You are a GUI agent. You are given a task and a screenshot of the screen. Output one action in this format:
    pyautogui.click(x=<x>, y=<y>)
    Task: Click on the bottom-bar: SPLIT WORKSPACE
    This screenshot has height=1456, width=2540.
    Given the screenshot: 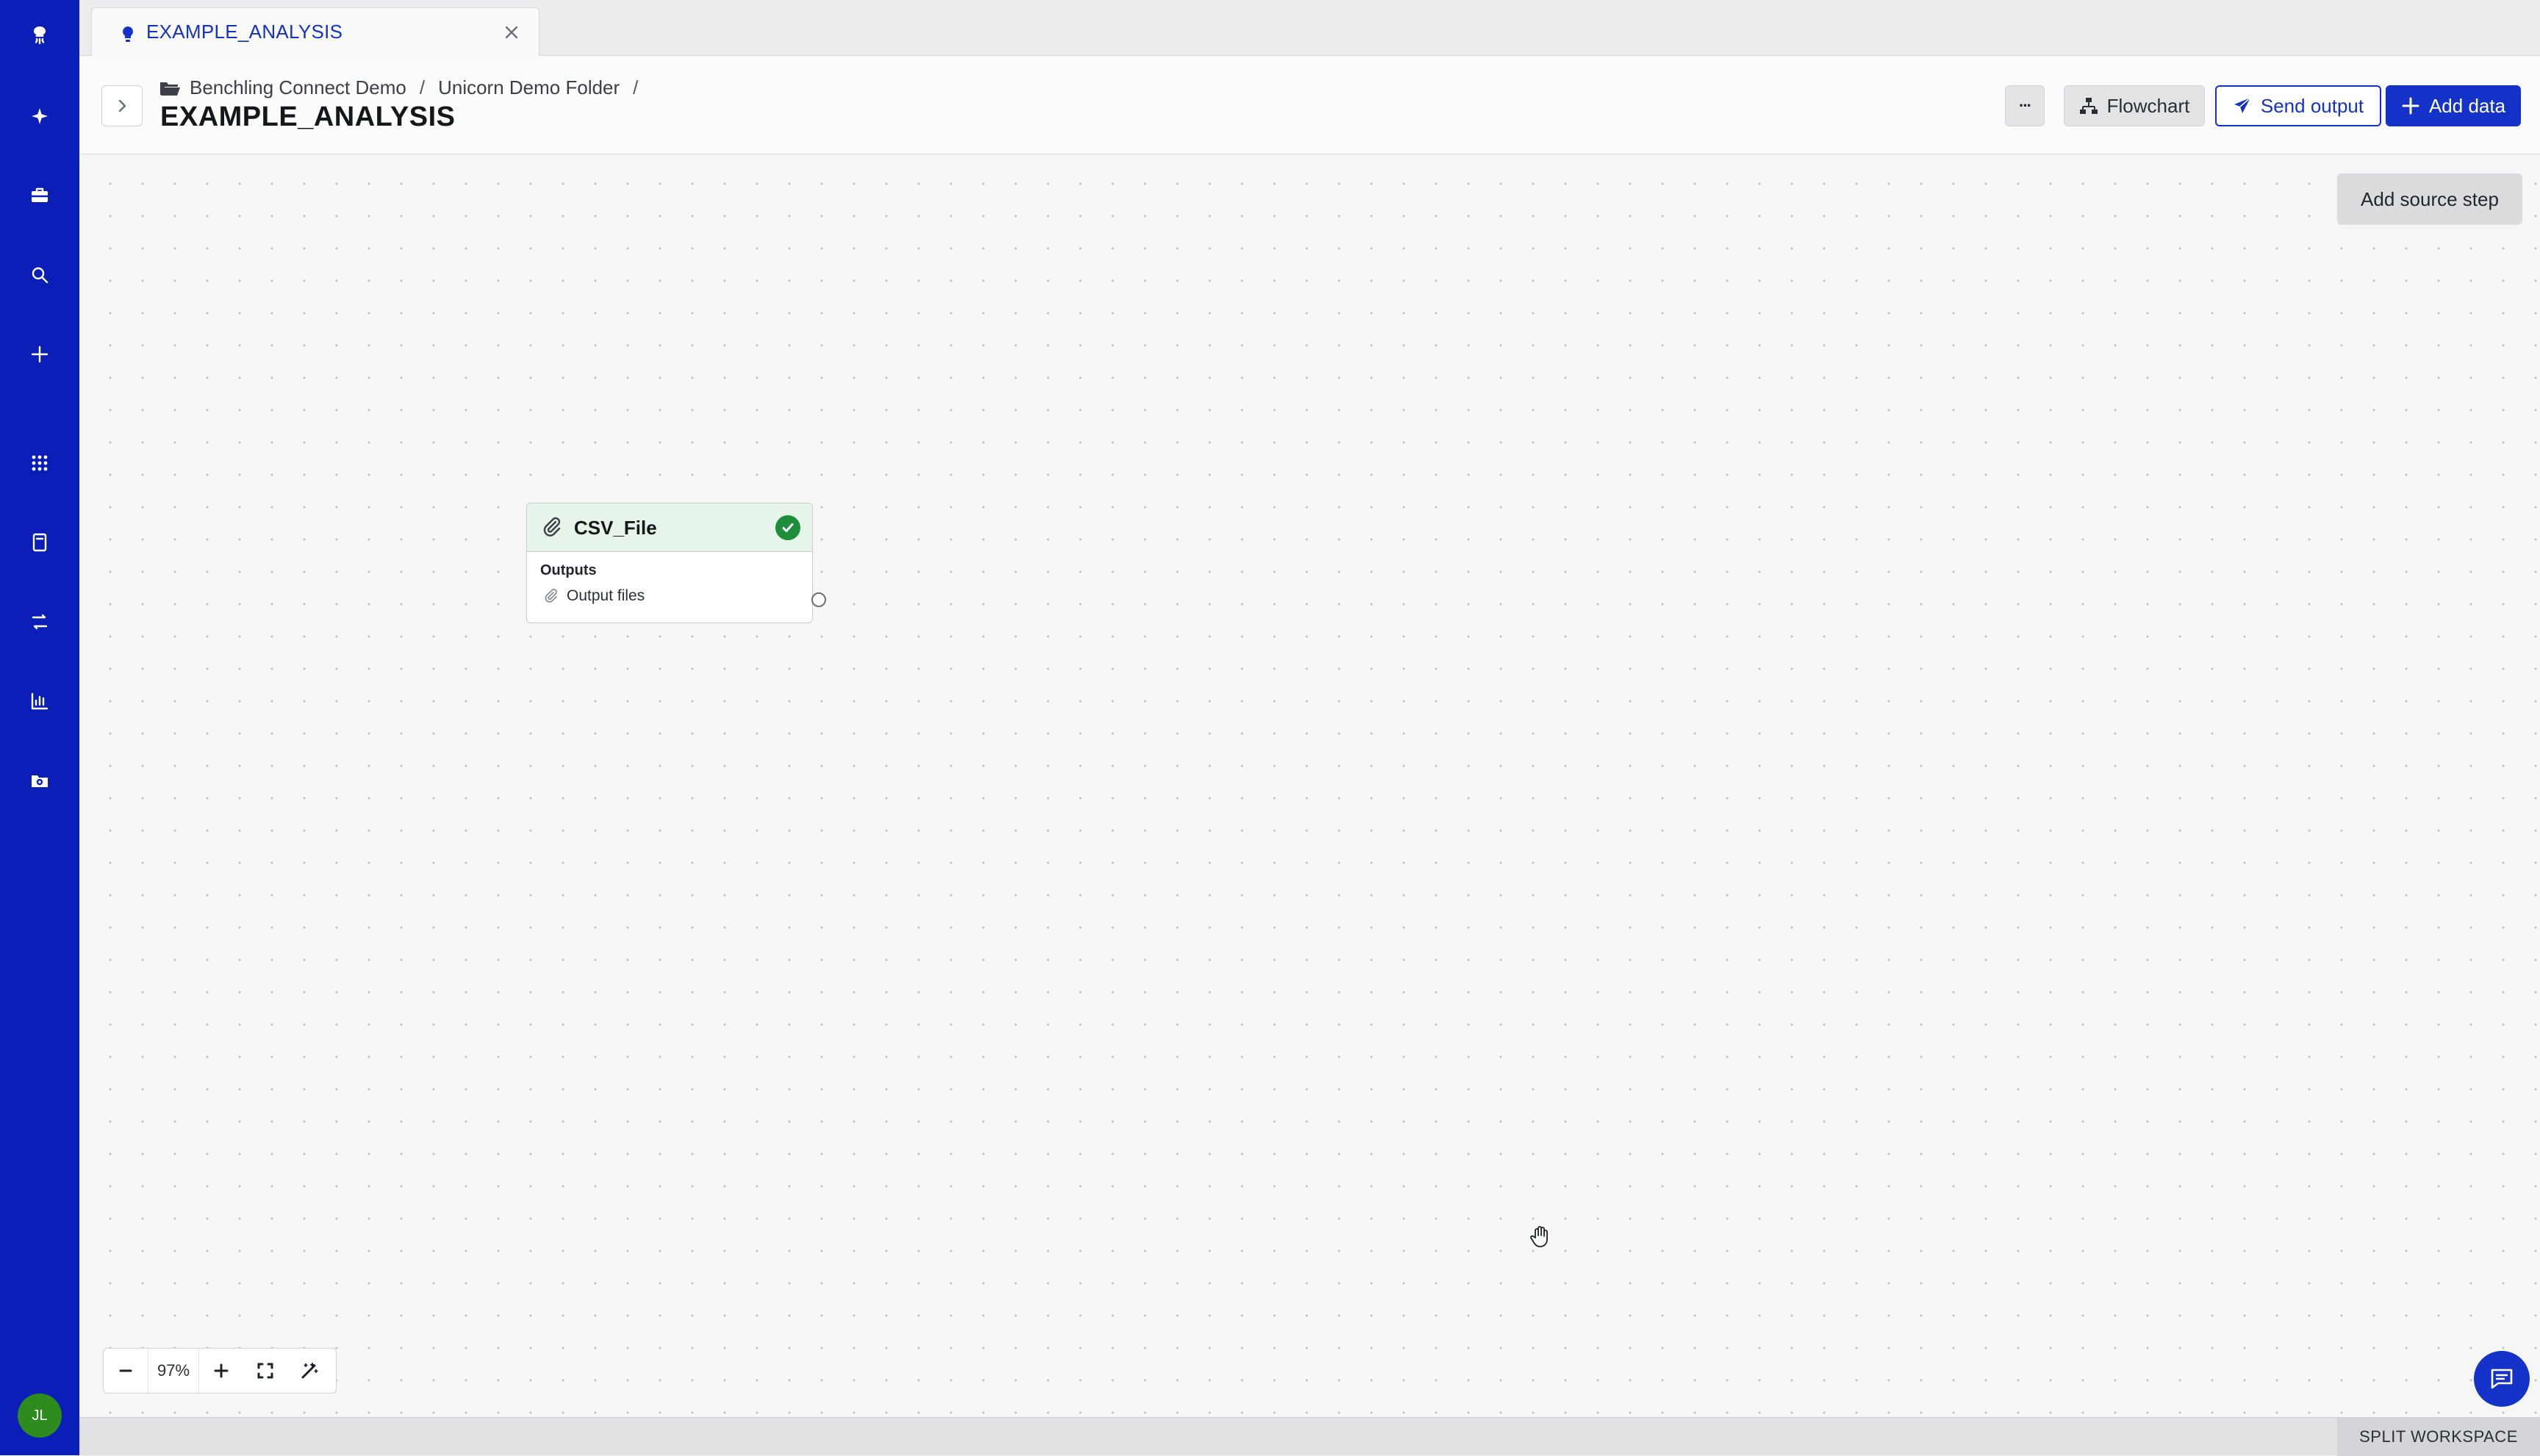 What is the action you would take?
    pyautogui.click(x=1309, y=1436)
    